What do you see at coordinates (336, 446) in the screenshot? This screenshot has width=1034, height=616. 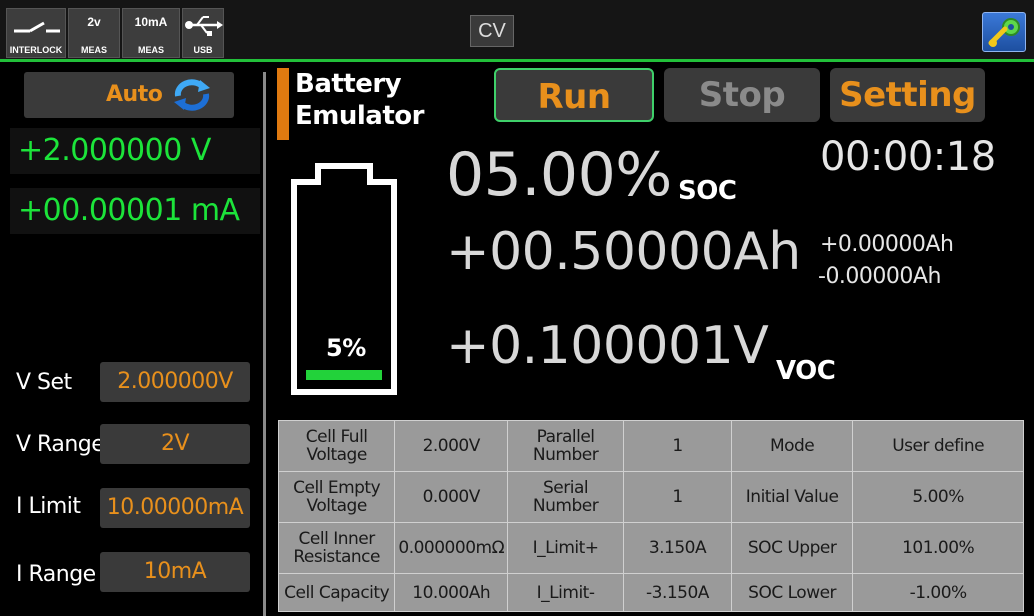 I see `param-label: Cell Full Voltage` at bounding box center [336, 446].